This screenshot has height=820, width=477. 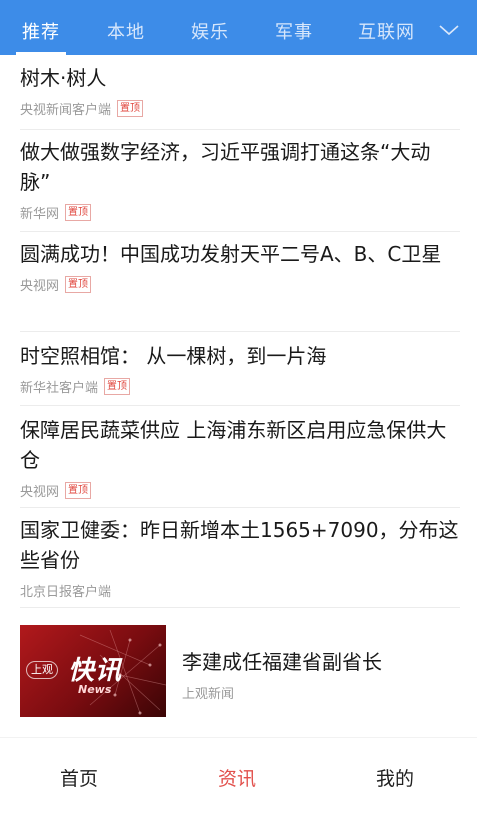 What do you see at coordinates (79, 768) in the screenshot?
I see `nav-home: 首页` at bounding box center [79, 768].